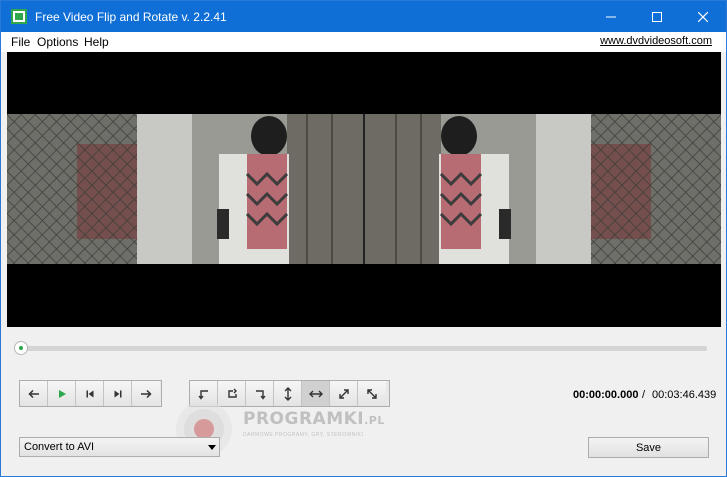  What do you see at coordinates (363, 42) in the screenshot?
I see `menu-bar: File Options Help www.dvdvideosoft.com` at bounding box center [363, 42].